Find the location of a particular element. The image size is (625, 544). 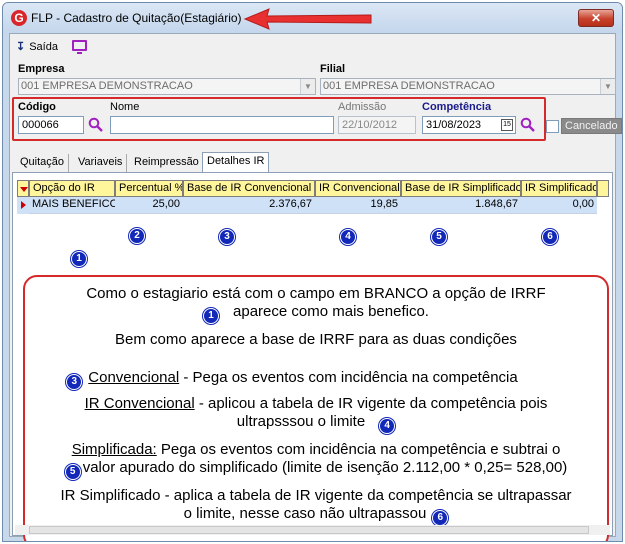

note-badge-6: 6 is located at coordinates (440, 518).